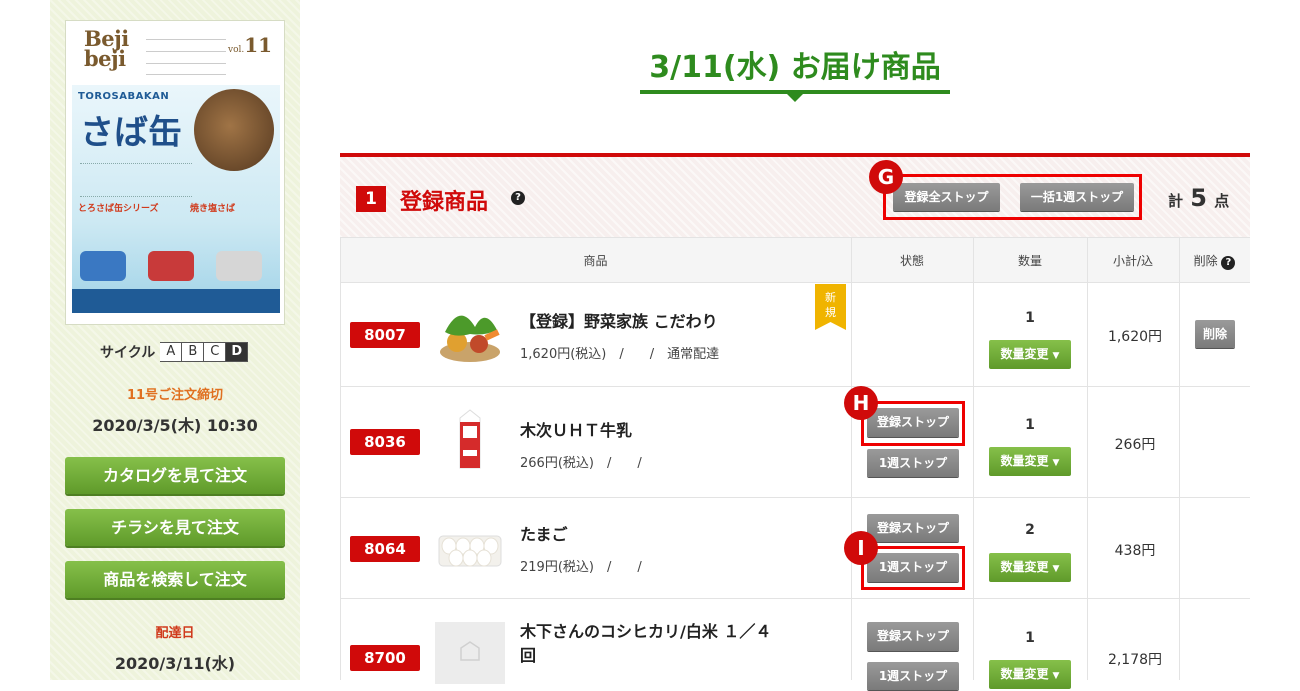 This screenshot has width=1300, height=691. What do you see at coordinates (213, 209) in the screenshot?
I see `catalog-series-label-2: 焼き塩さば` at bounding box center [213, 209].